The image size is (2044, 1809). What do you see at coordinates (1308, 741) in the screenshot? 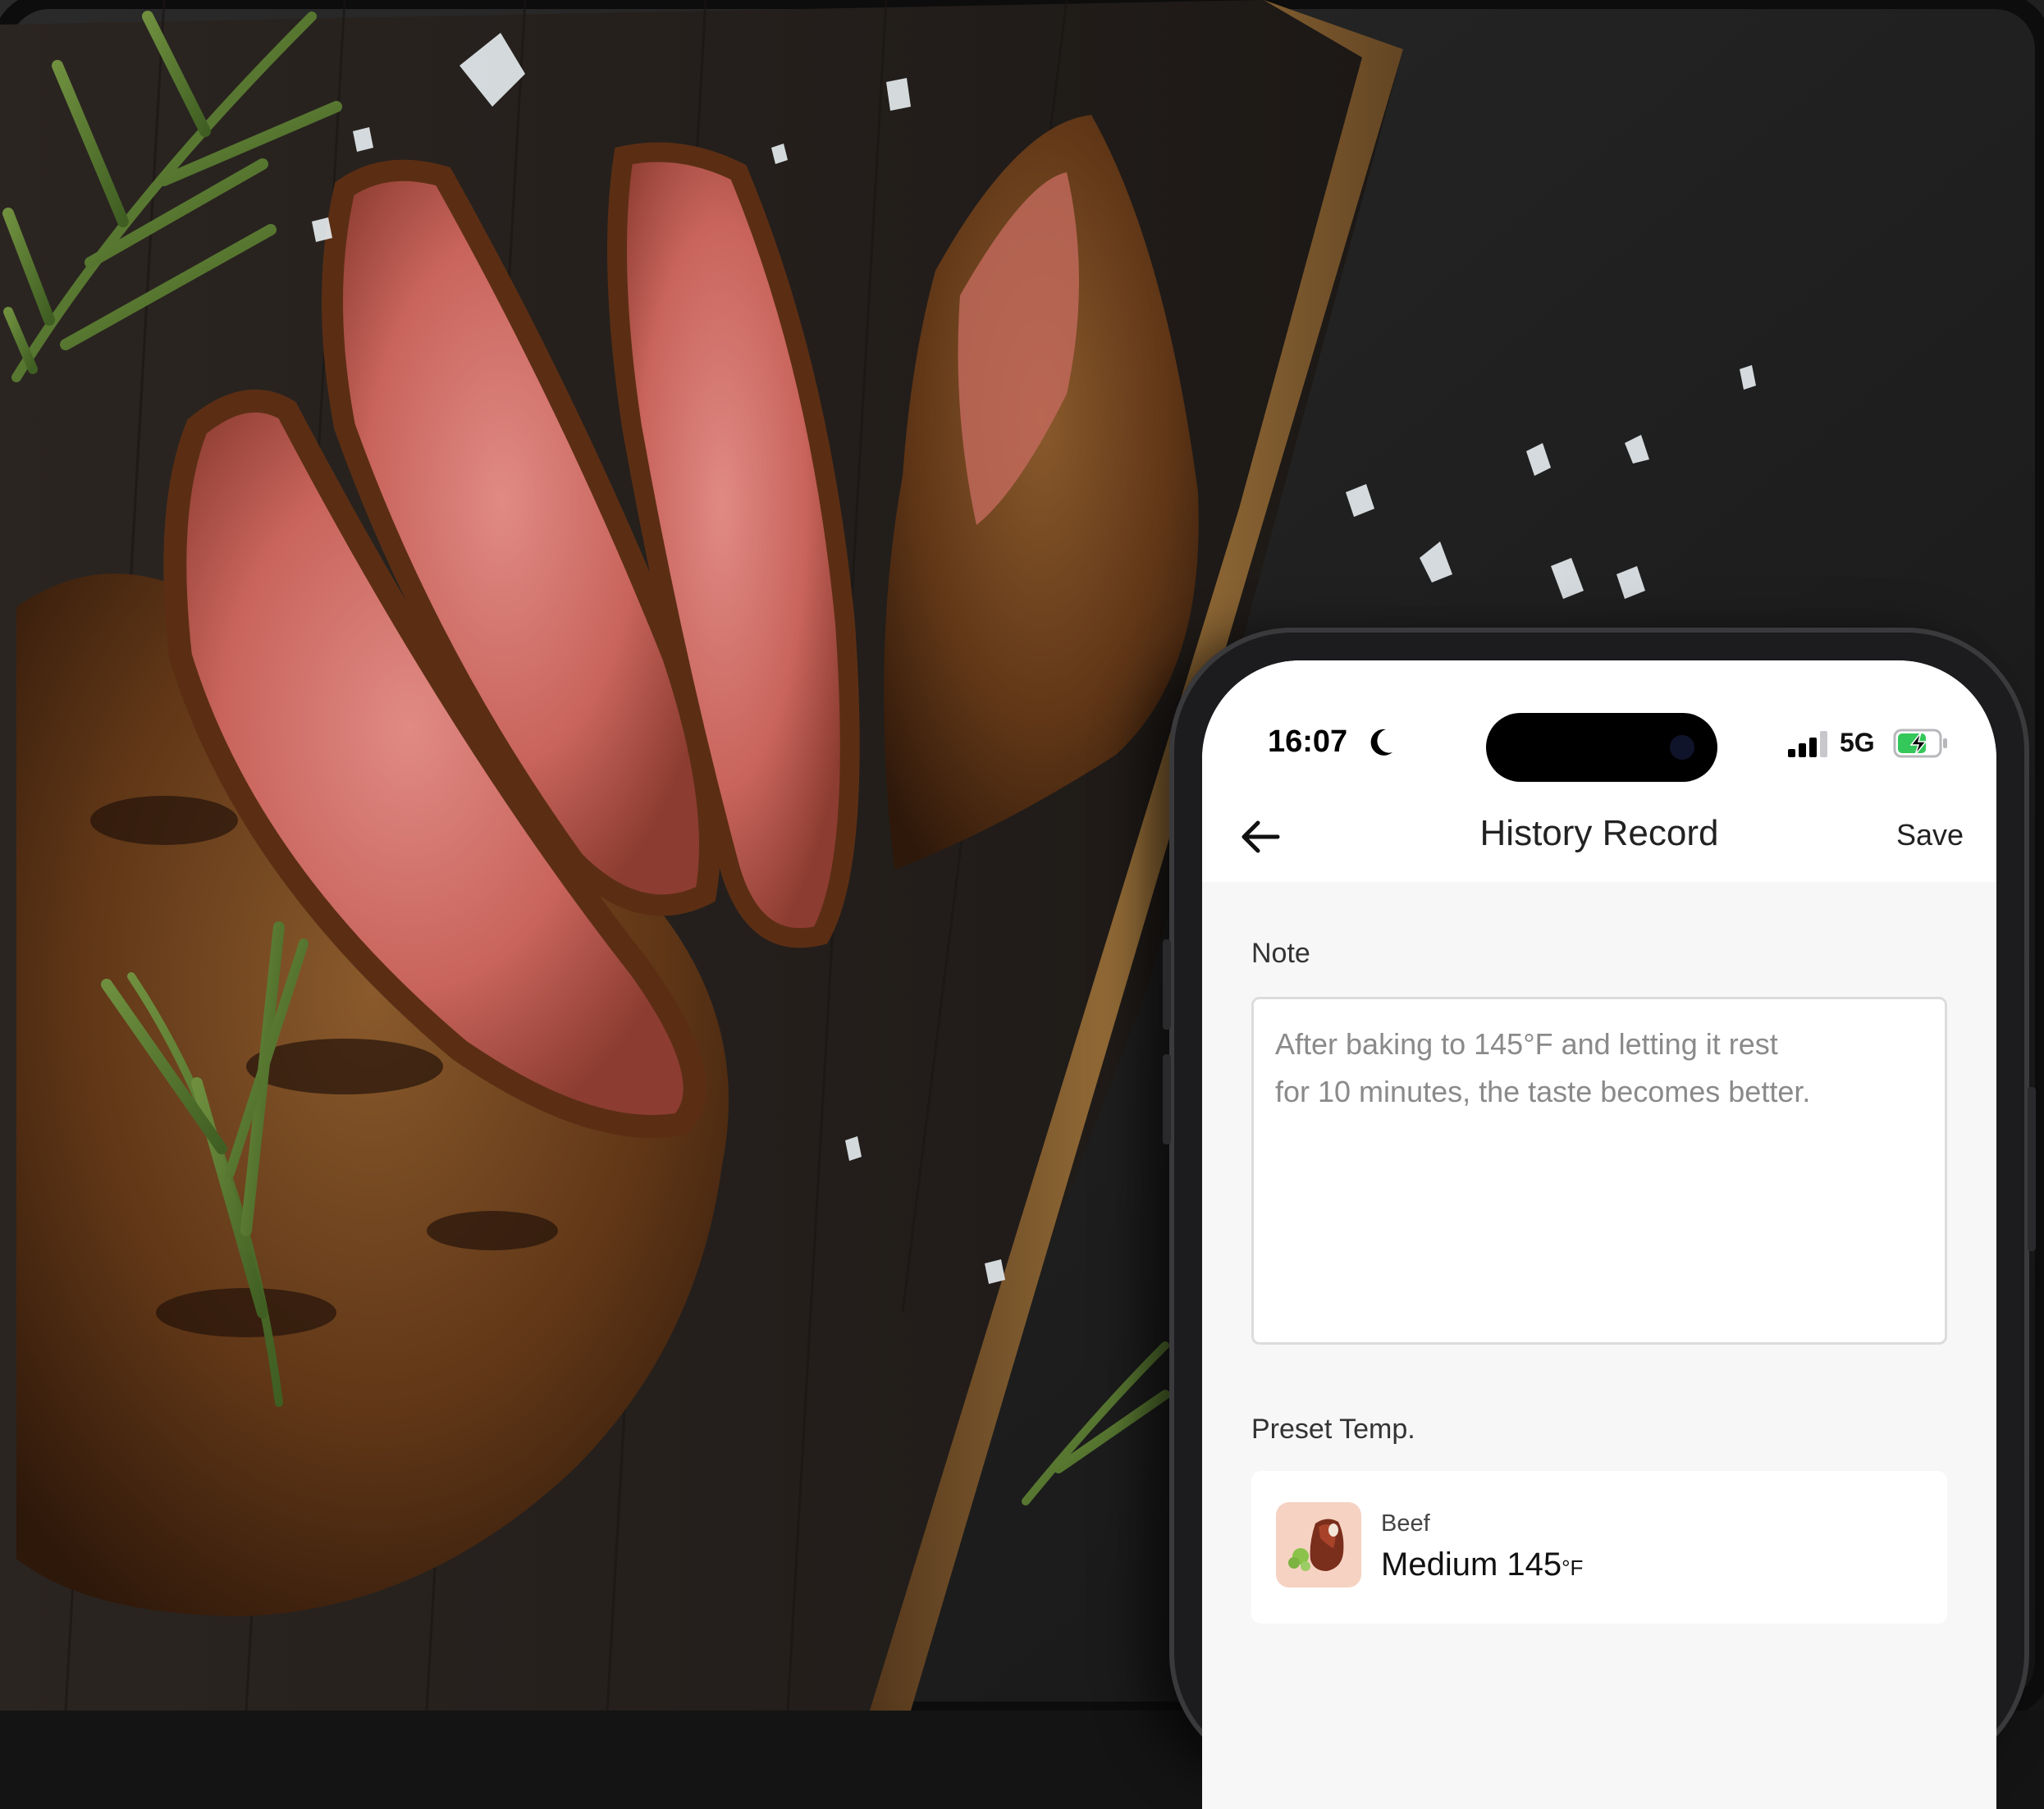
I see `status-time: 16:07` at bounding box center [1308, 741].